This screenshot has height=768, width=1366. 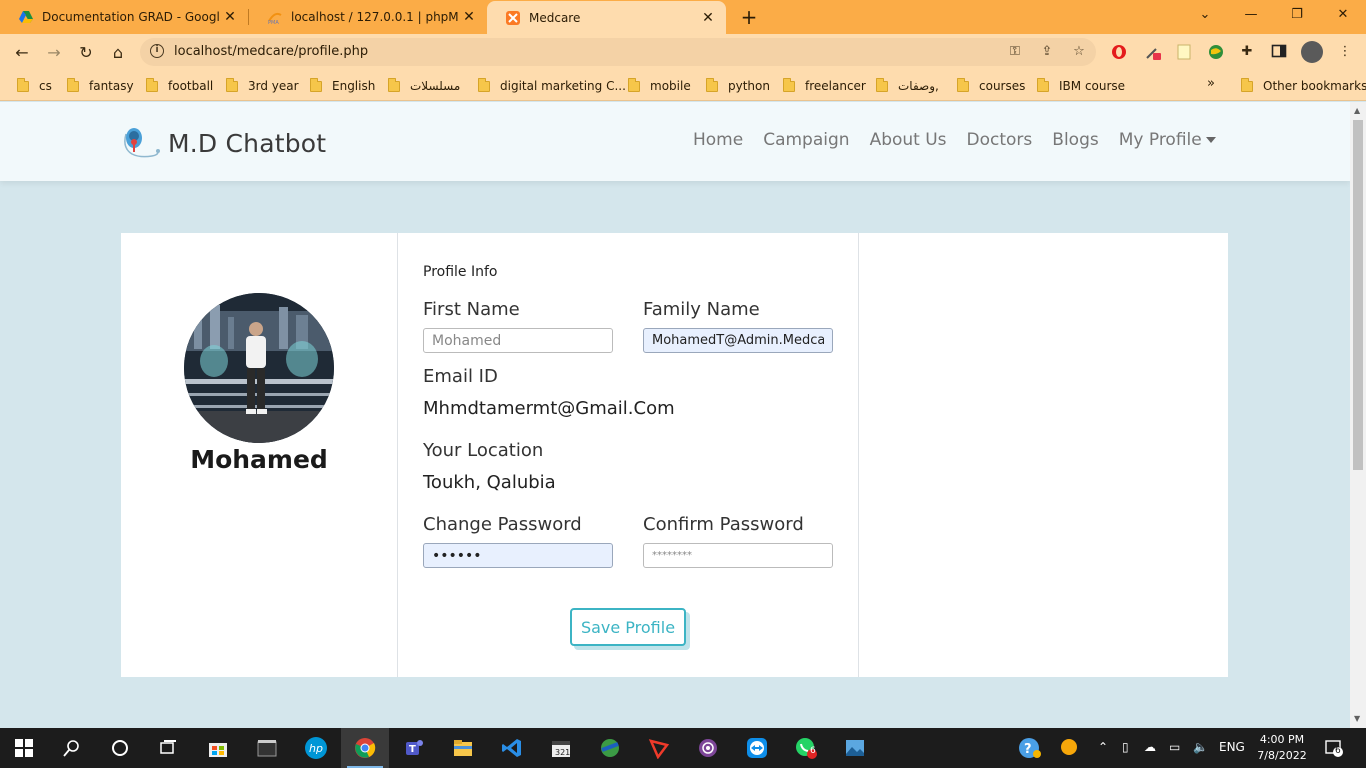 I want to click on chatbot-logo-icon, so click(x=142, y=143).